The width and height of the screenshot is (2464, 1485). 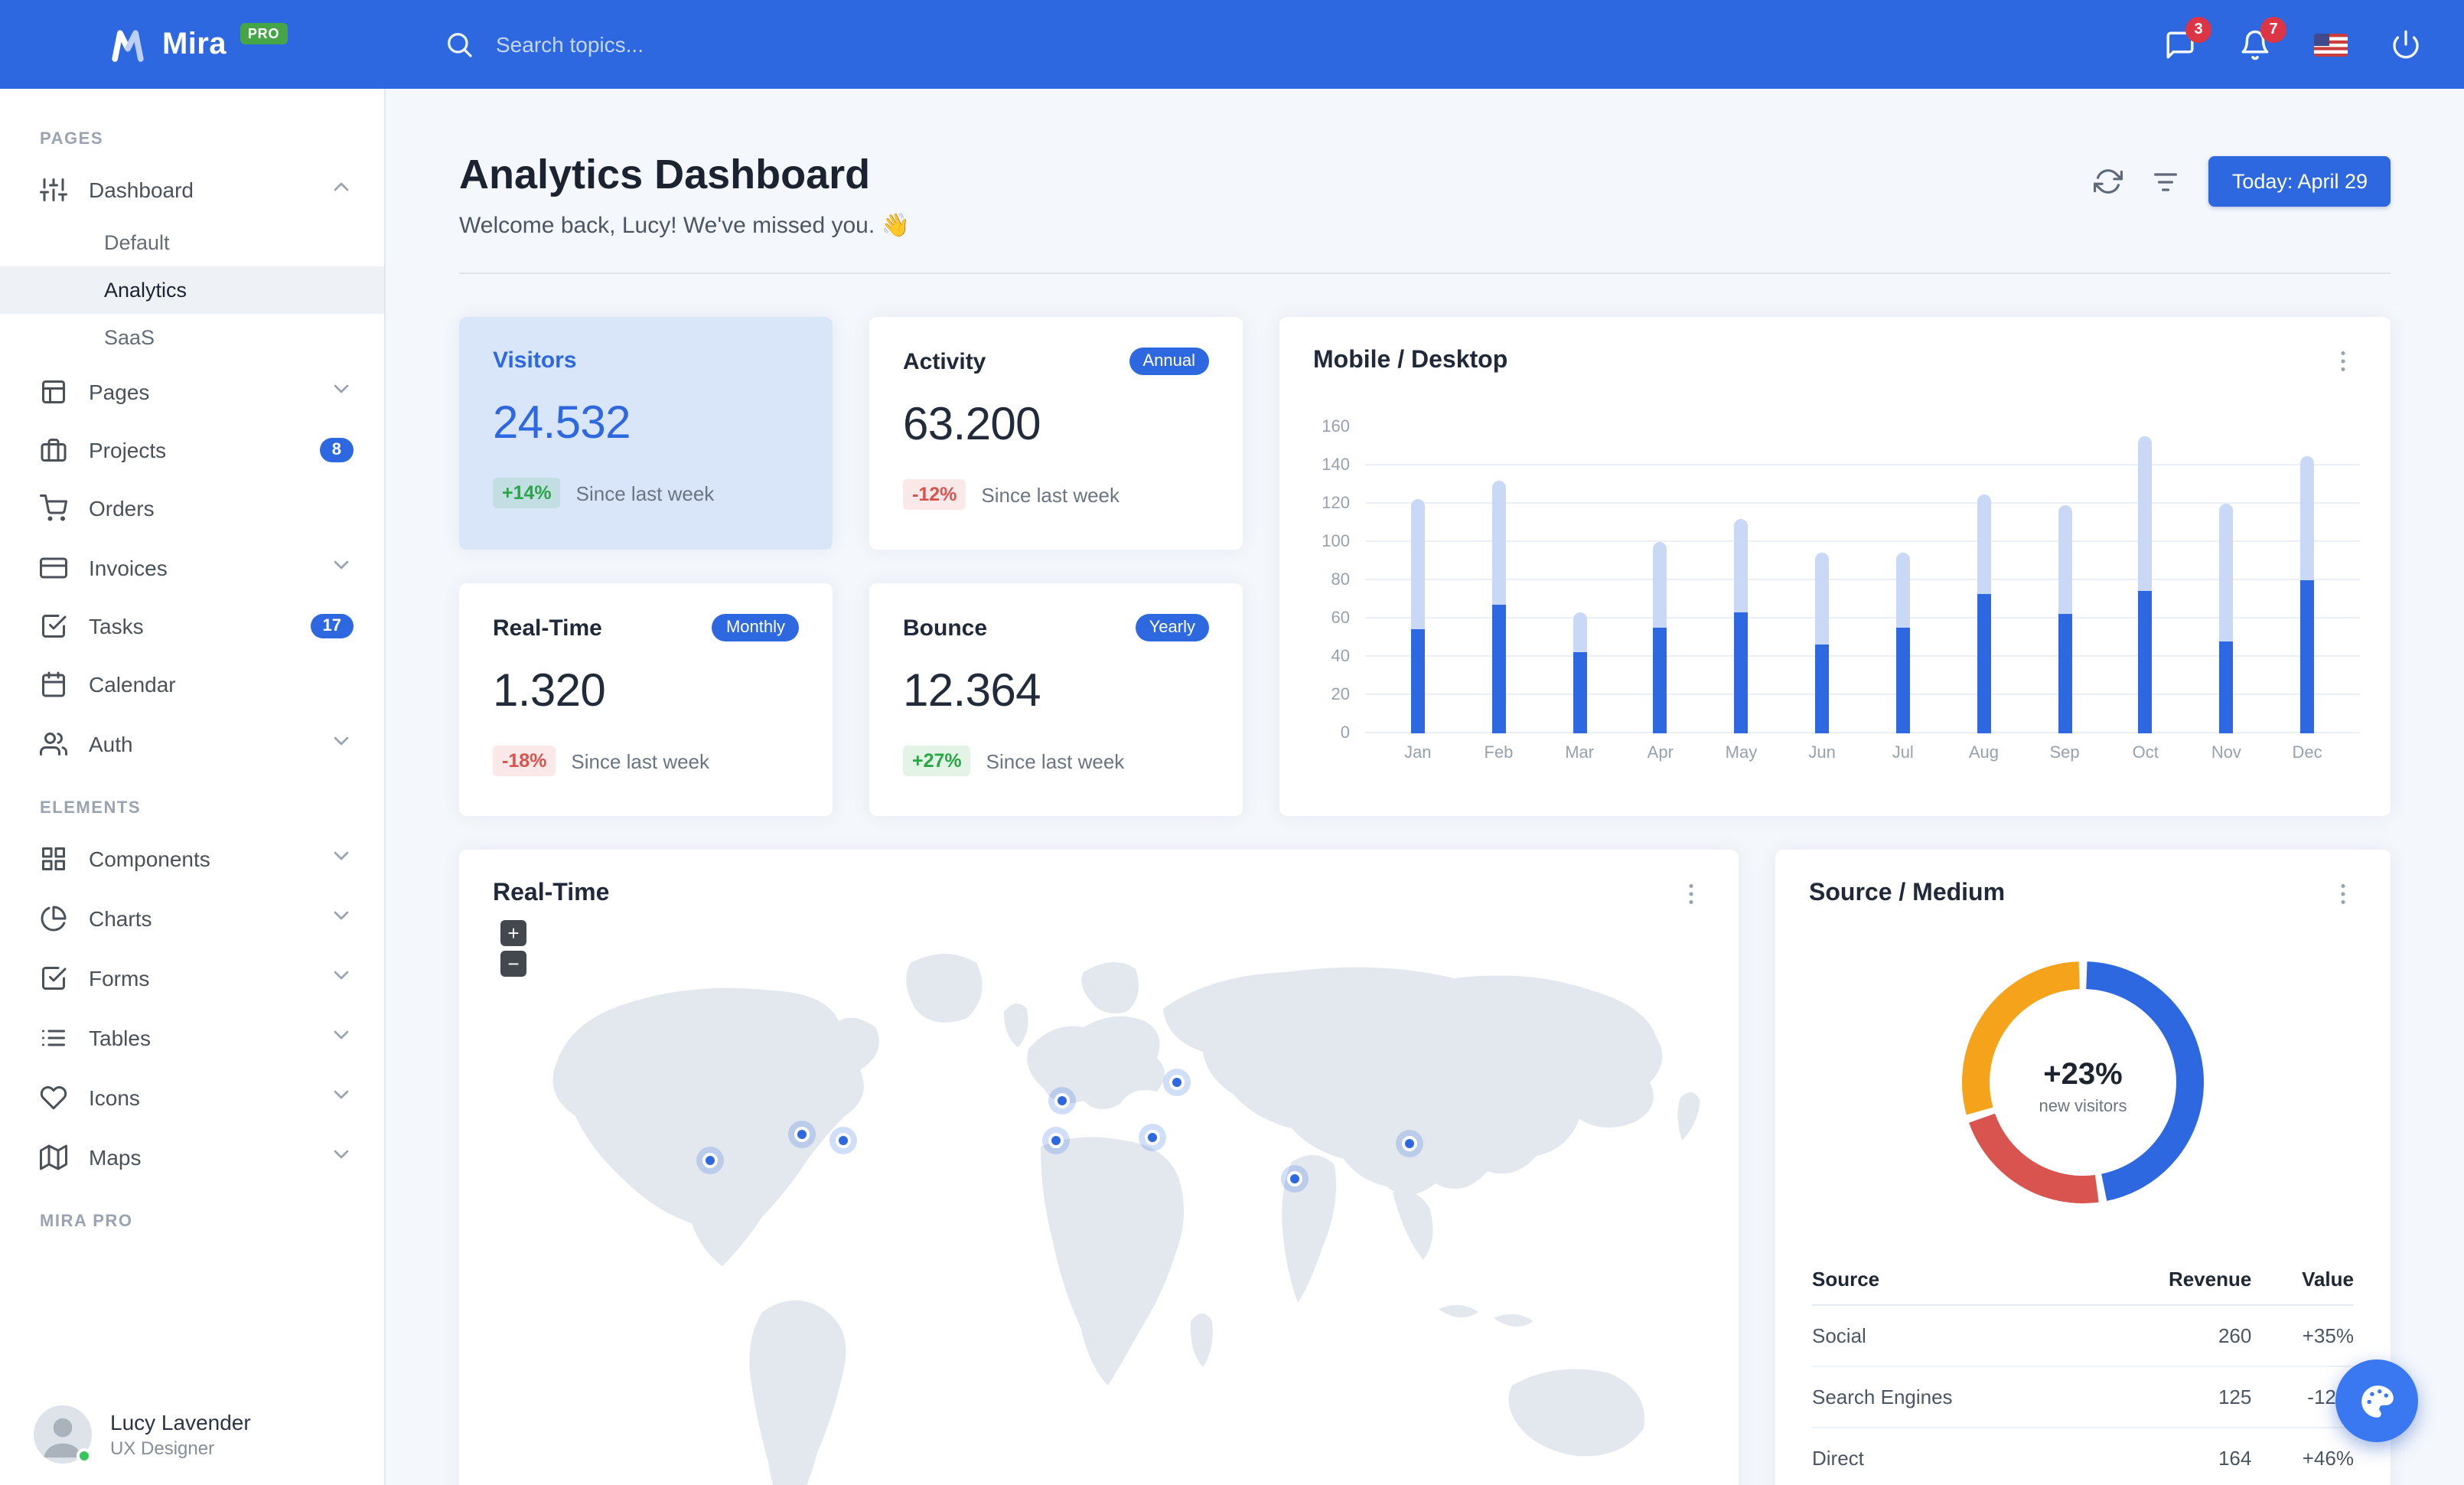 I want to click on date-range-button: Today: April 29, so click(x=2299, y=181).